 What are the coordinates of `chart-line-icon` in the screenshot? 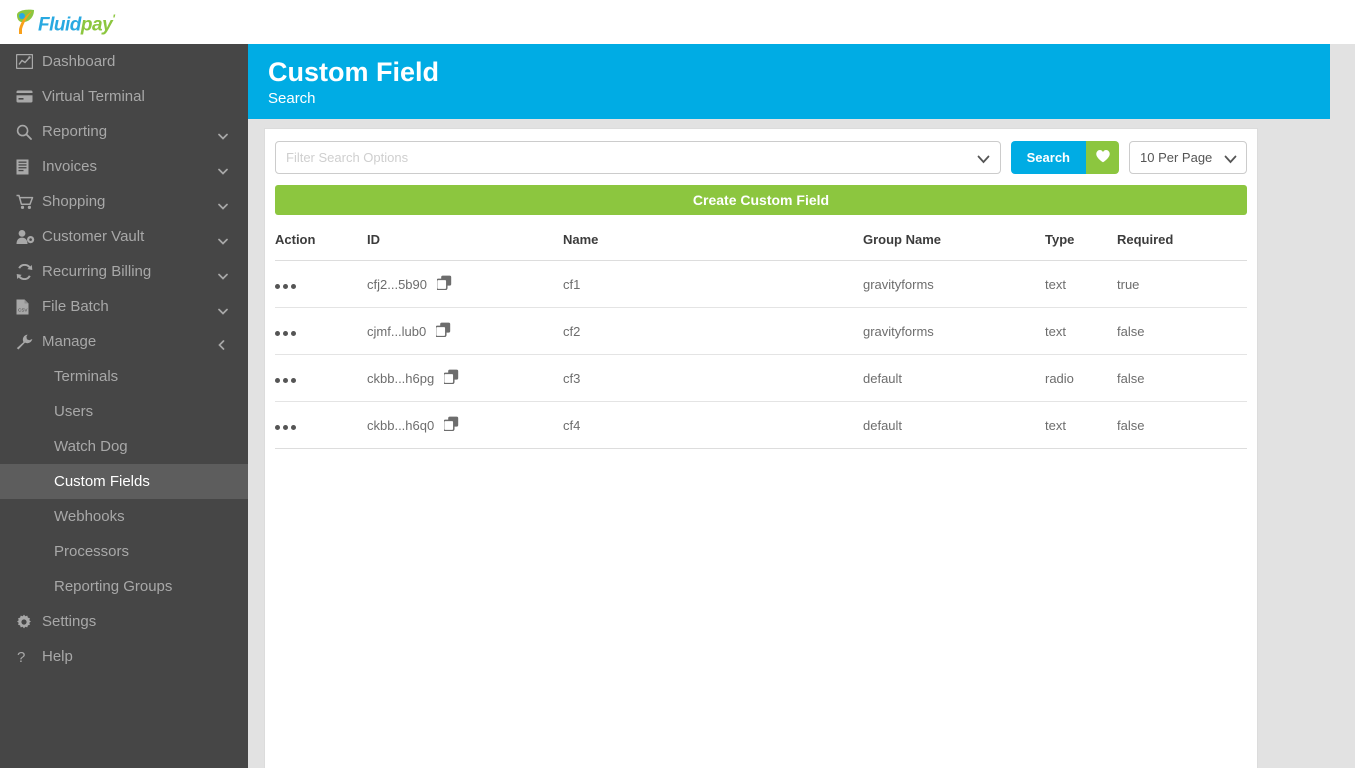 It's located at (29, 61).